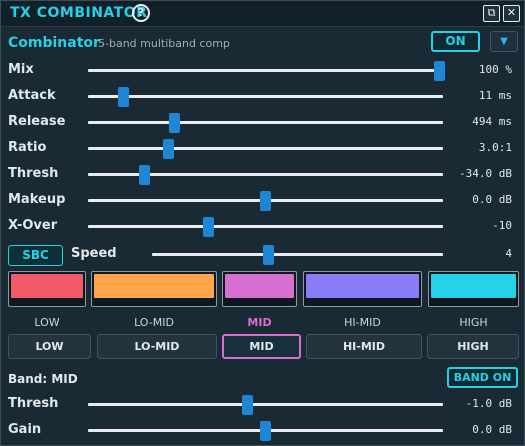 Image resolution: width=525 pixels, height=446 pixels. I want to click on param-value: 494 ms, so click(492, 121).